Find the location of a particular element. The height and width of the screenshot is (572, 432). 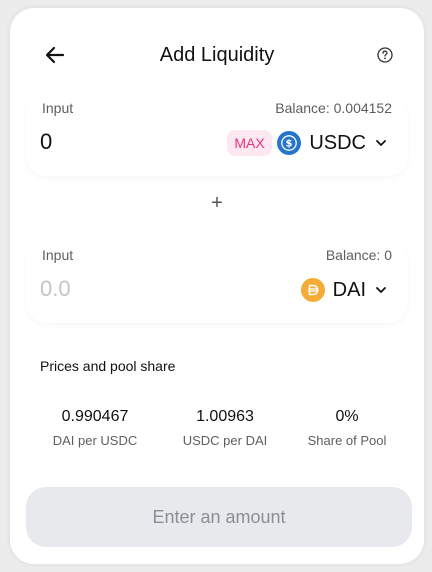

stat-label: Share of Pool is located at coordinates (347, 440).